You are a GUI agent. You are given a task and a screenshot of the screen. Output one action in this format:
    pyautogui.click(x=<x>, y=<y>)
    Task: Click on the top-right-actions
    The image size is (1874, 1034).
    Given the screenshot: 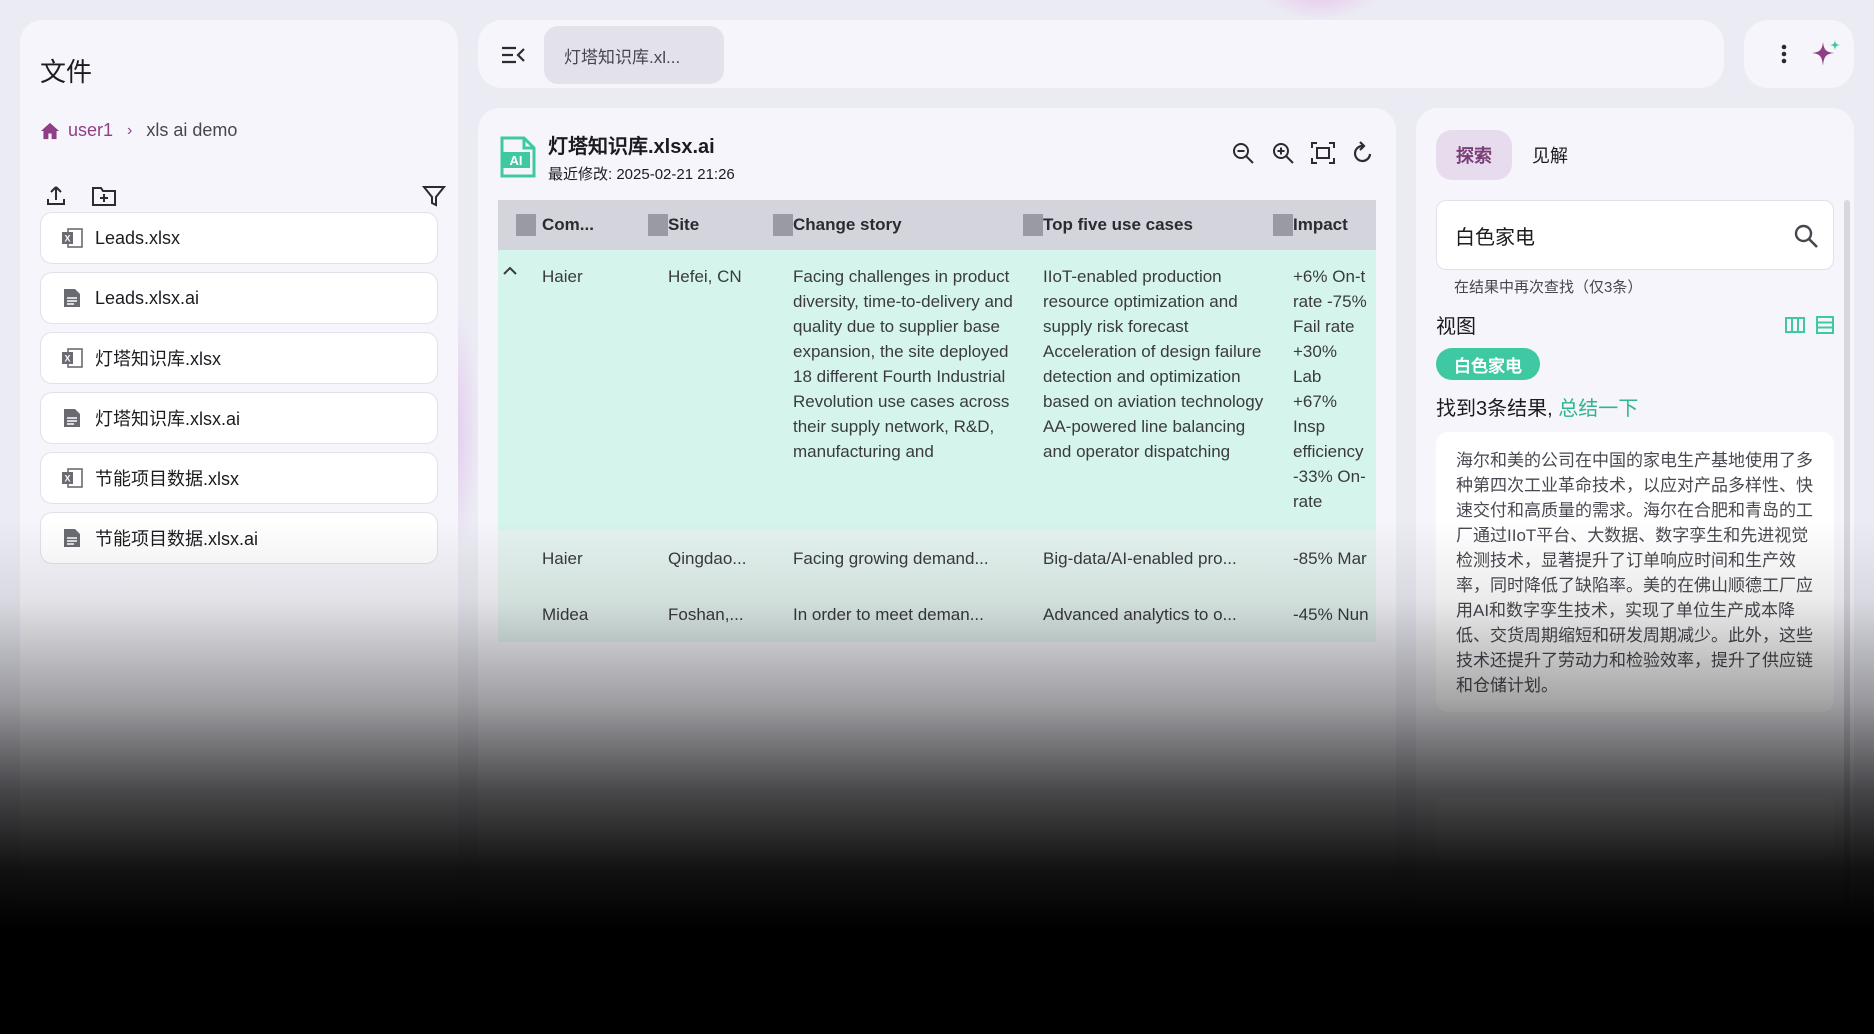 What is the action you would take?
    pyautogui.click(x=1799, y=54)
    